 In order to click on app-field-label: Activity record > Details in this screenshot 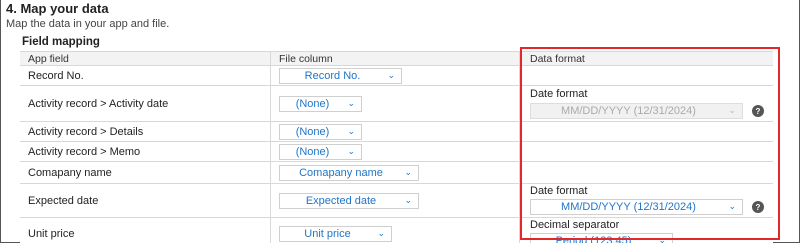, I will do `click(145, 131)`.